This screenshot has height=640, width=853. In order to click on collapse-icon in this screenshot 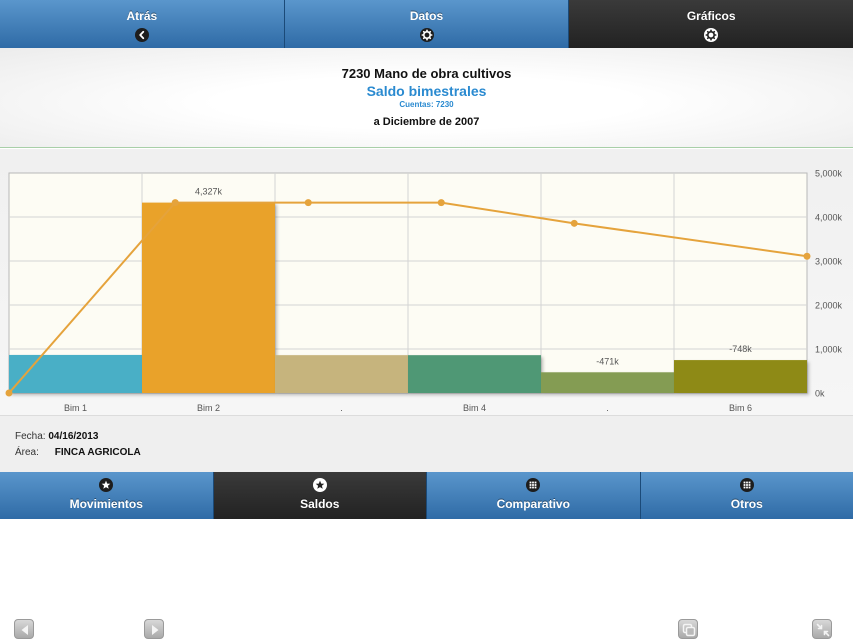, I will do `click(823, 630)`.